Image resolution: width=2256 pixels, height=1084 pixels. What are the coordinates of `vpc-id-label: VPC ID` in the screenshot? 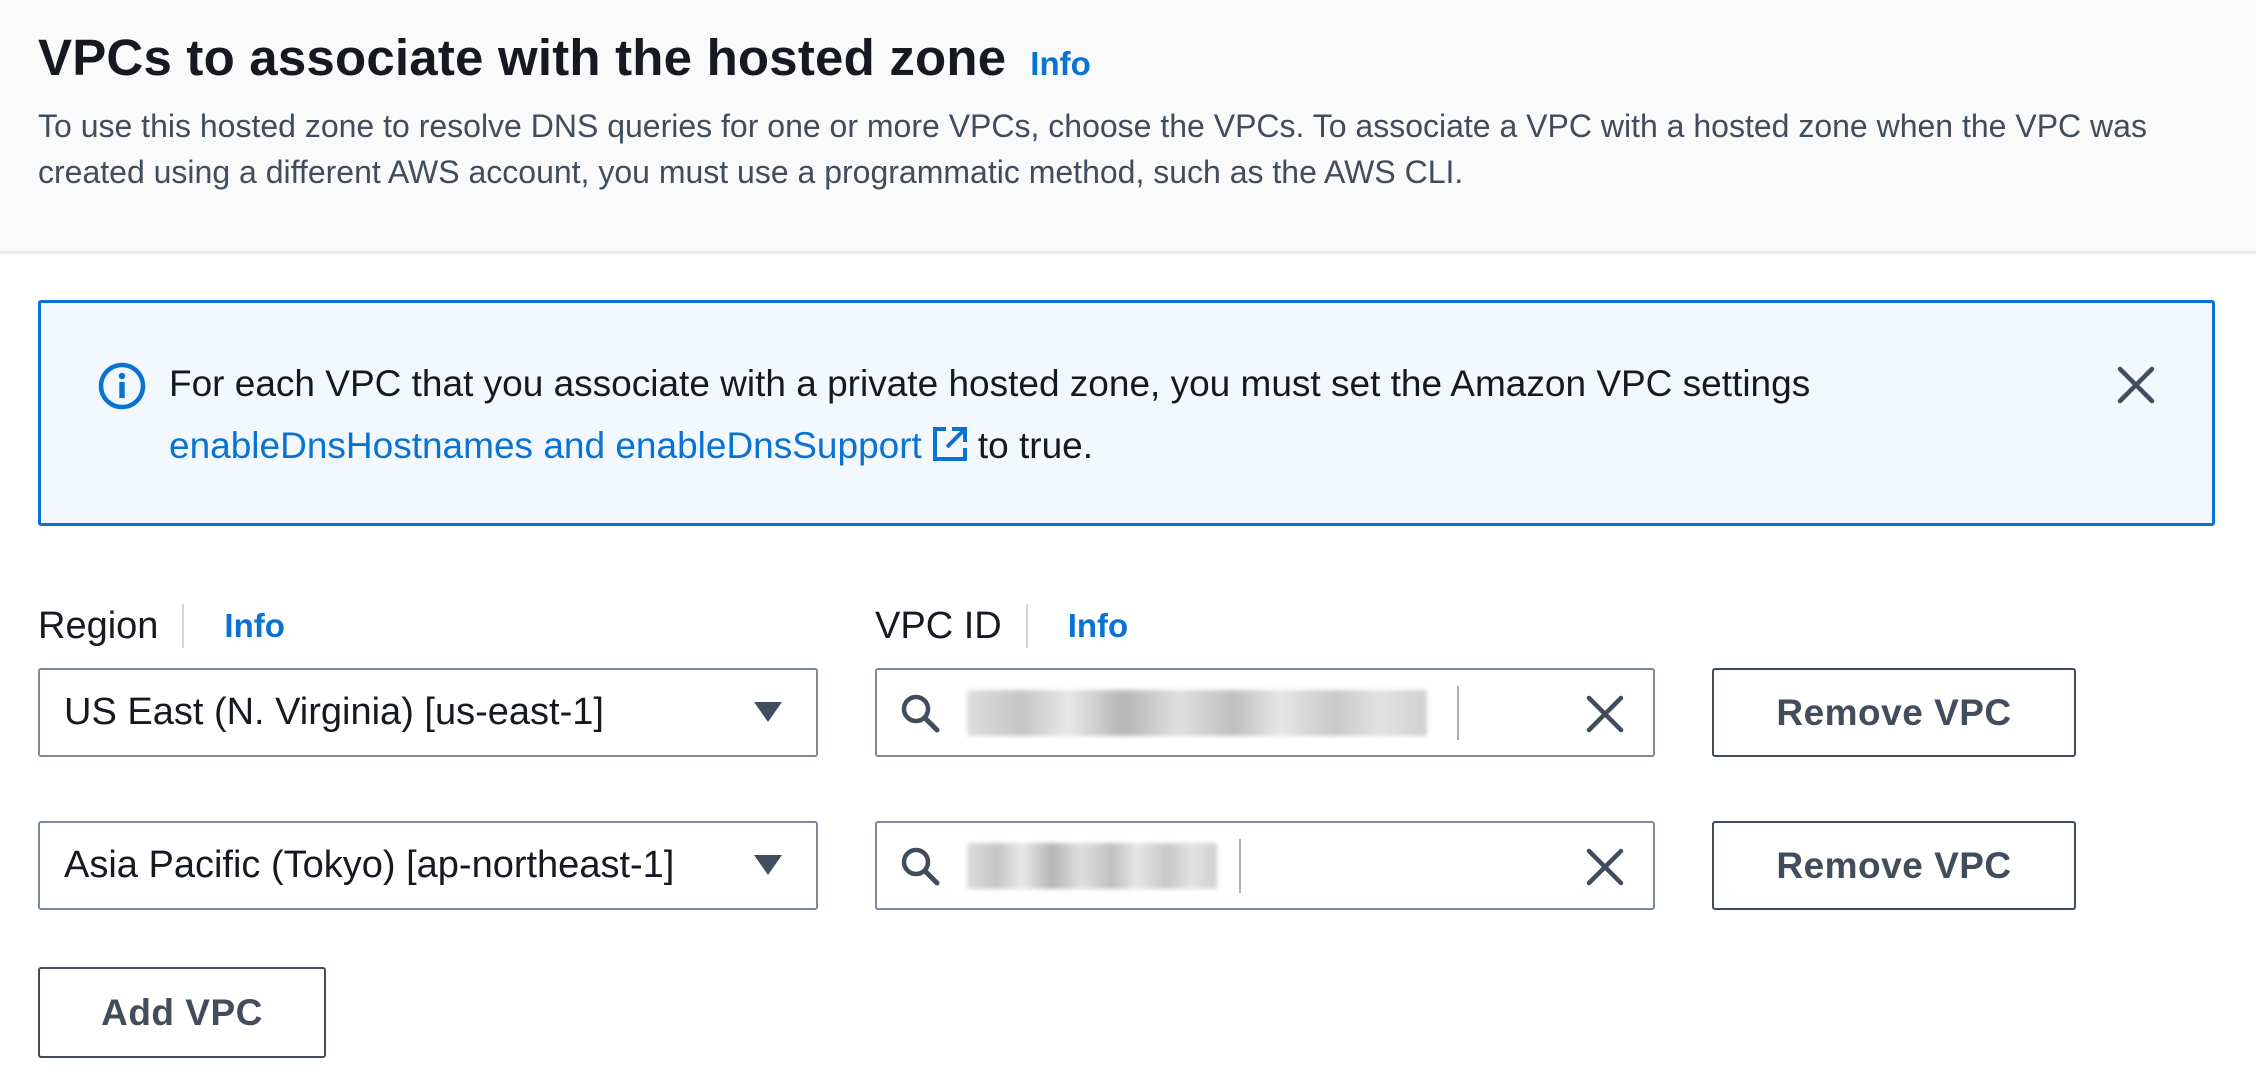 It's located at (938, 625).